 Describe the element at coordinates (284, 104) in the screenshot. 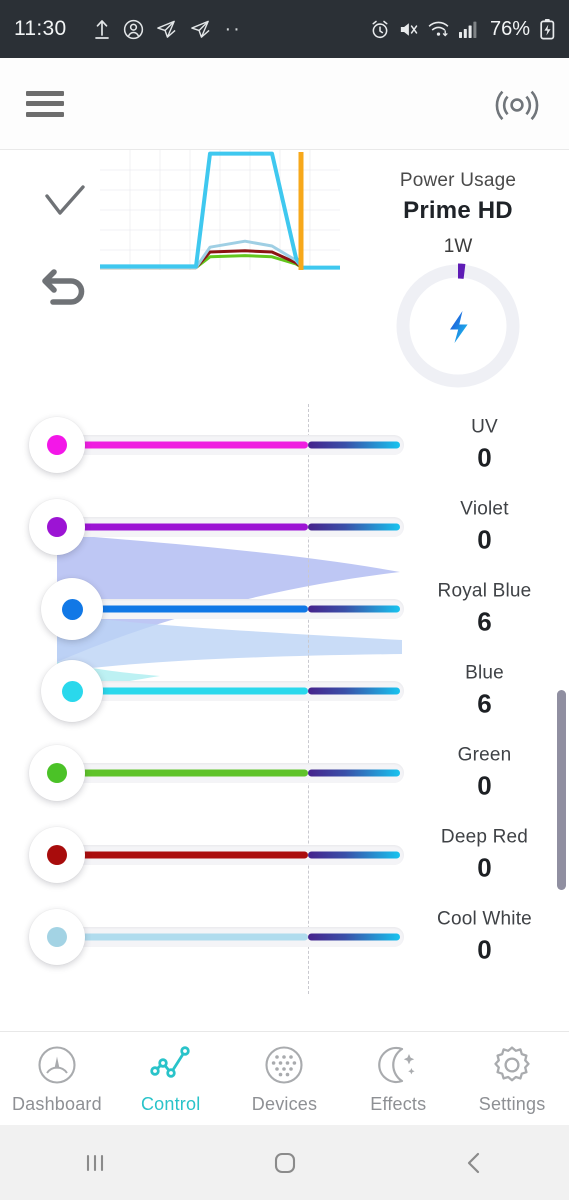

I see `app-header` at that location.